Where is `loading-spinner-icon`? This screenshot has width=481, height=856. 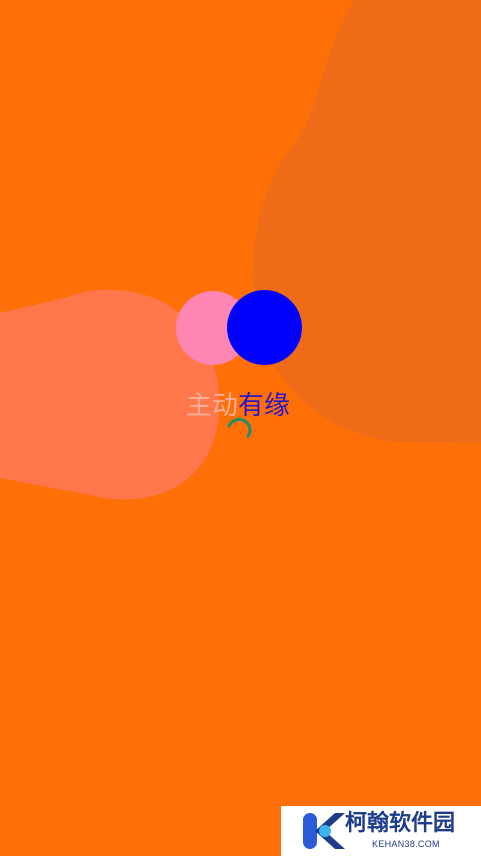
loading-spinner-icon is located at coordinates (239, 427).